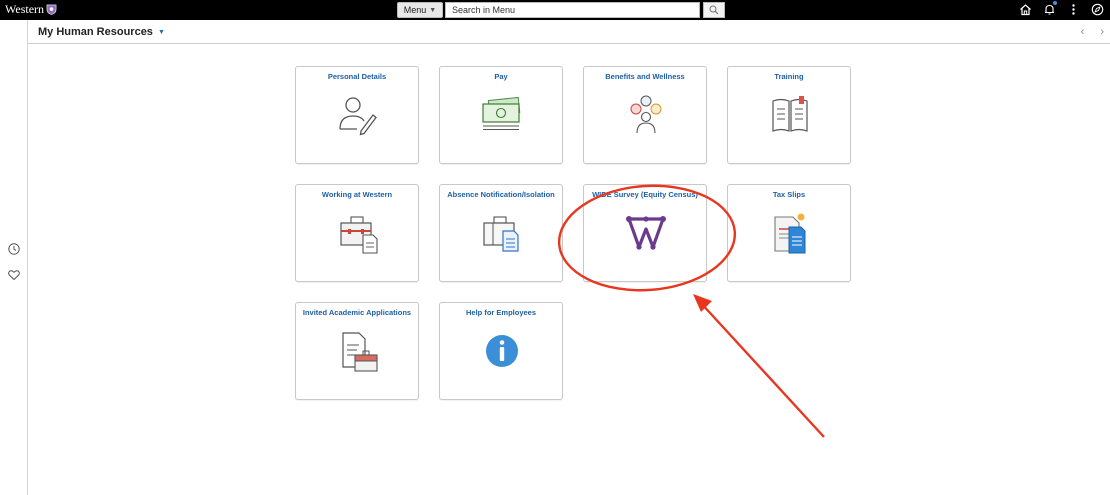 The width and height of the screenshot is (1110, 495). I want to click on tile-working-at-western: Working at Western, so click(357, 233).